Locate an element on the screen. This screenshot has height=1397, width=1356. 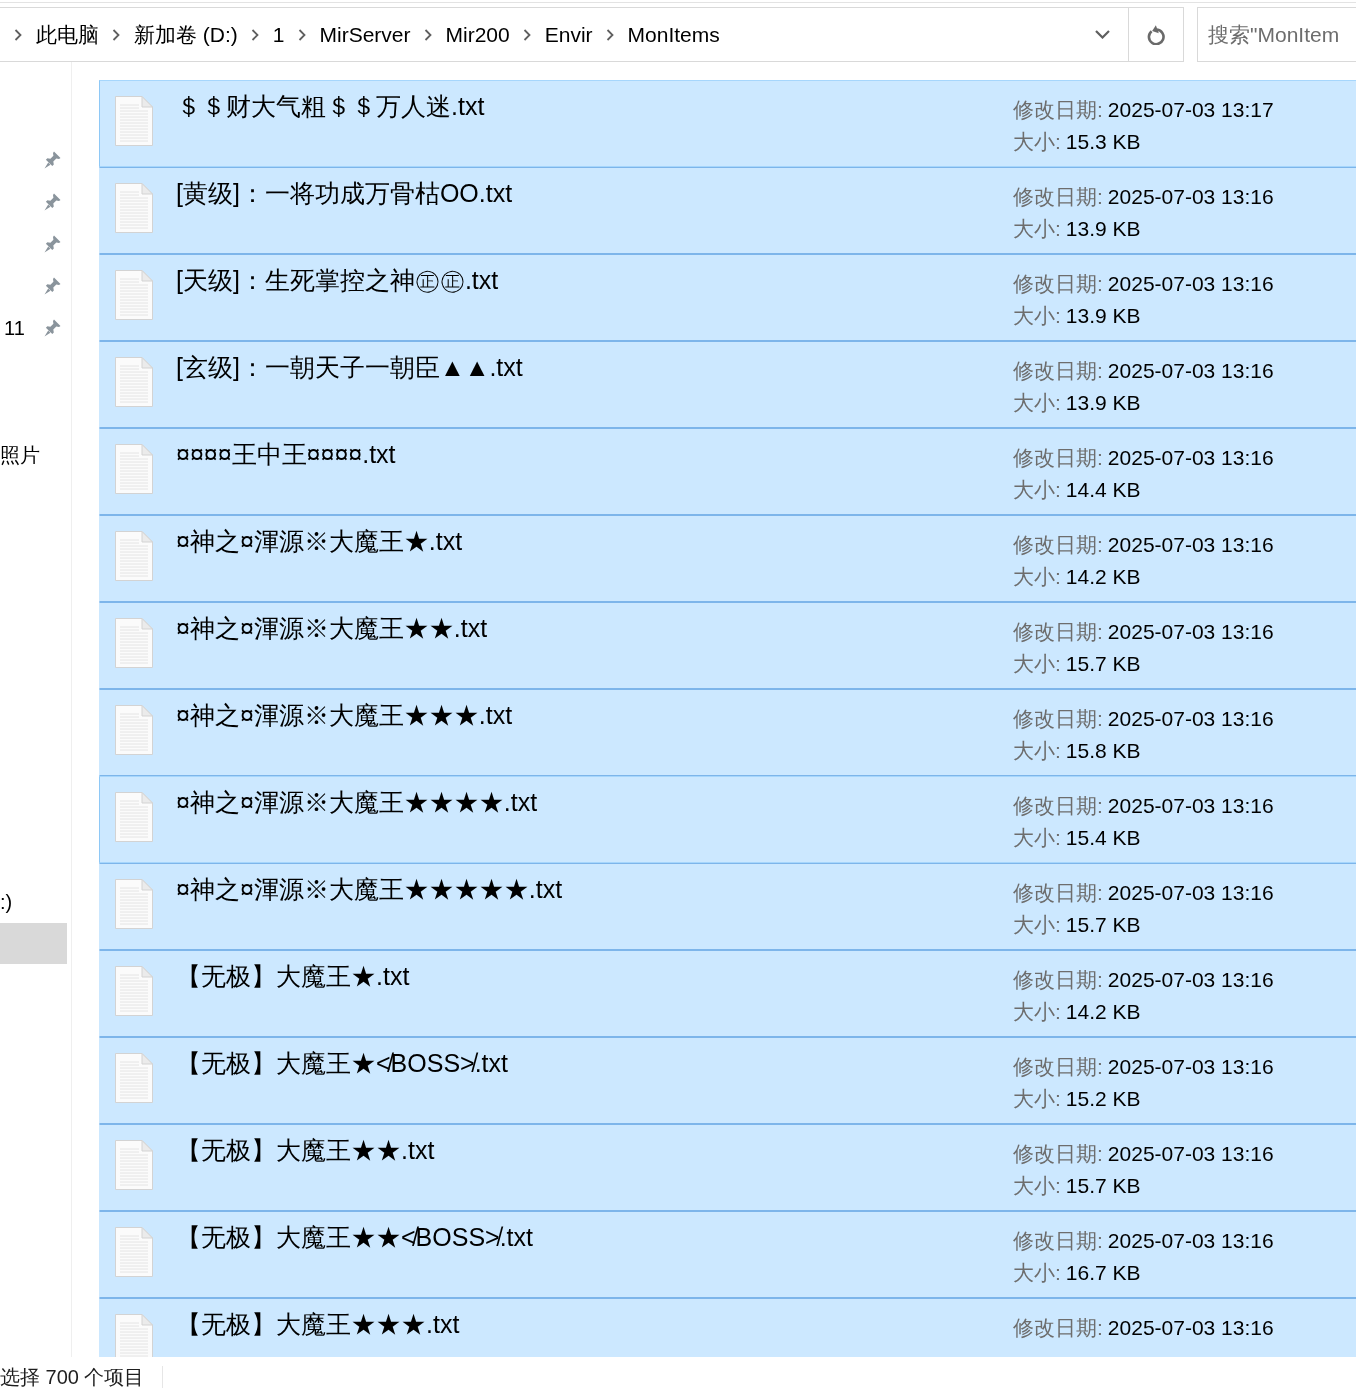
status-text: 选择 700 个项目 is located at coordinates (72, 1377).